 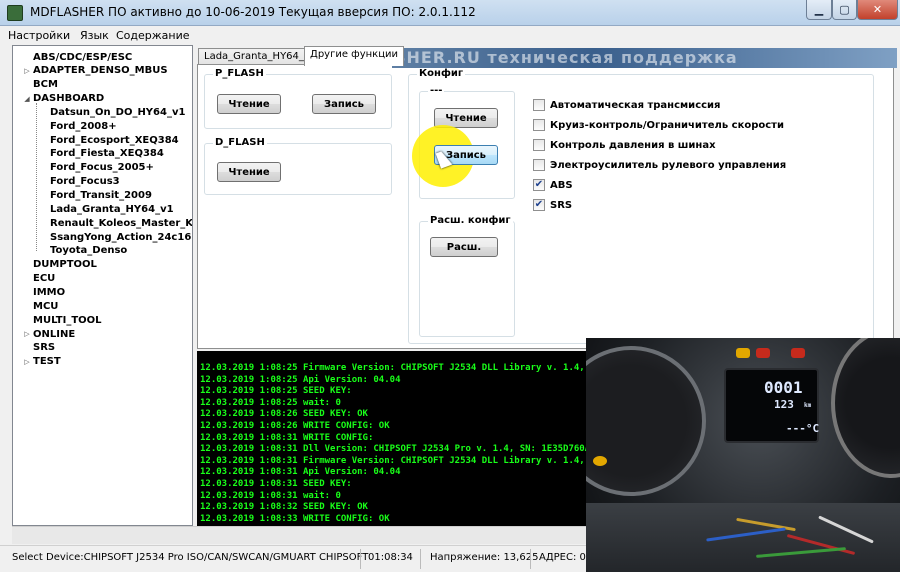 I want to click on tree-item-label: Toyota_Denso, so click(x=89, y=251).